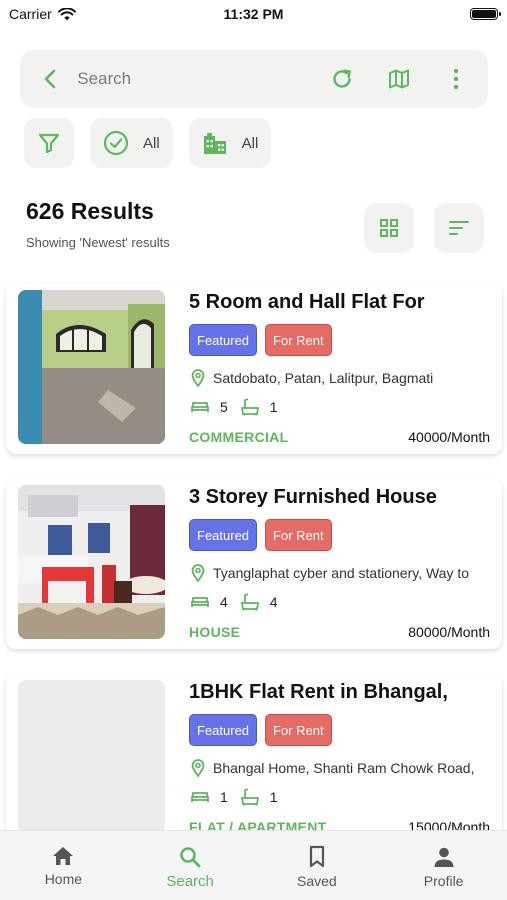 This screenshot has width=507, height=900. I want to click on grid-view-button, so click(389, 228).